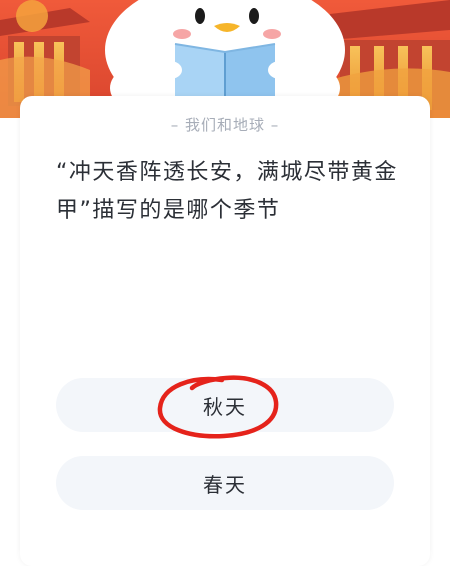  I want to click on category-label: 我们和地球, so click(224, 125).